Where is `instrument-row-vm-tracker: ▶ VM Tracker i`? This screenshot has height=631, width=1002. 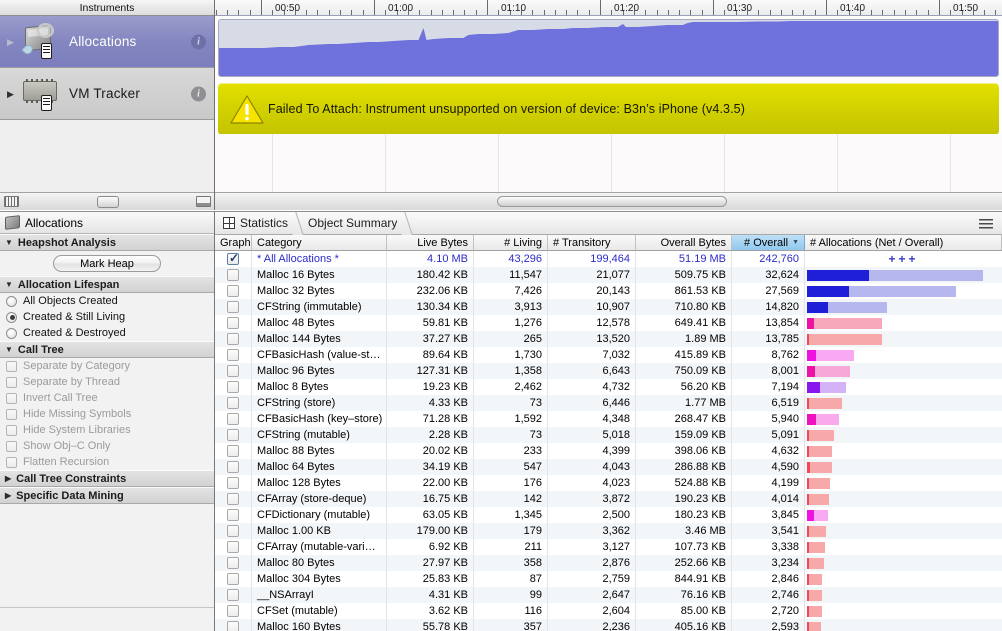
instrument-row-vm-tracker: ▶ VM Tracker i is located at coordinates (107, 94).